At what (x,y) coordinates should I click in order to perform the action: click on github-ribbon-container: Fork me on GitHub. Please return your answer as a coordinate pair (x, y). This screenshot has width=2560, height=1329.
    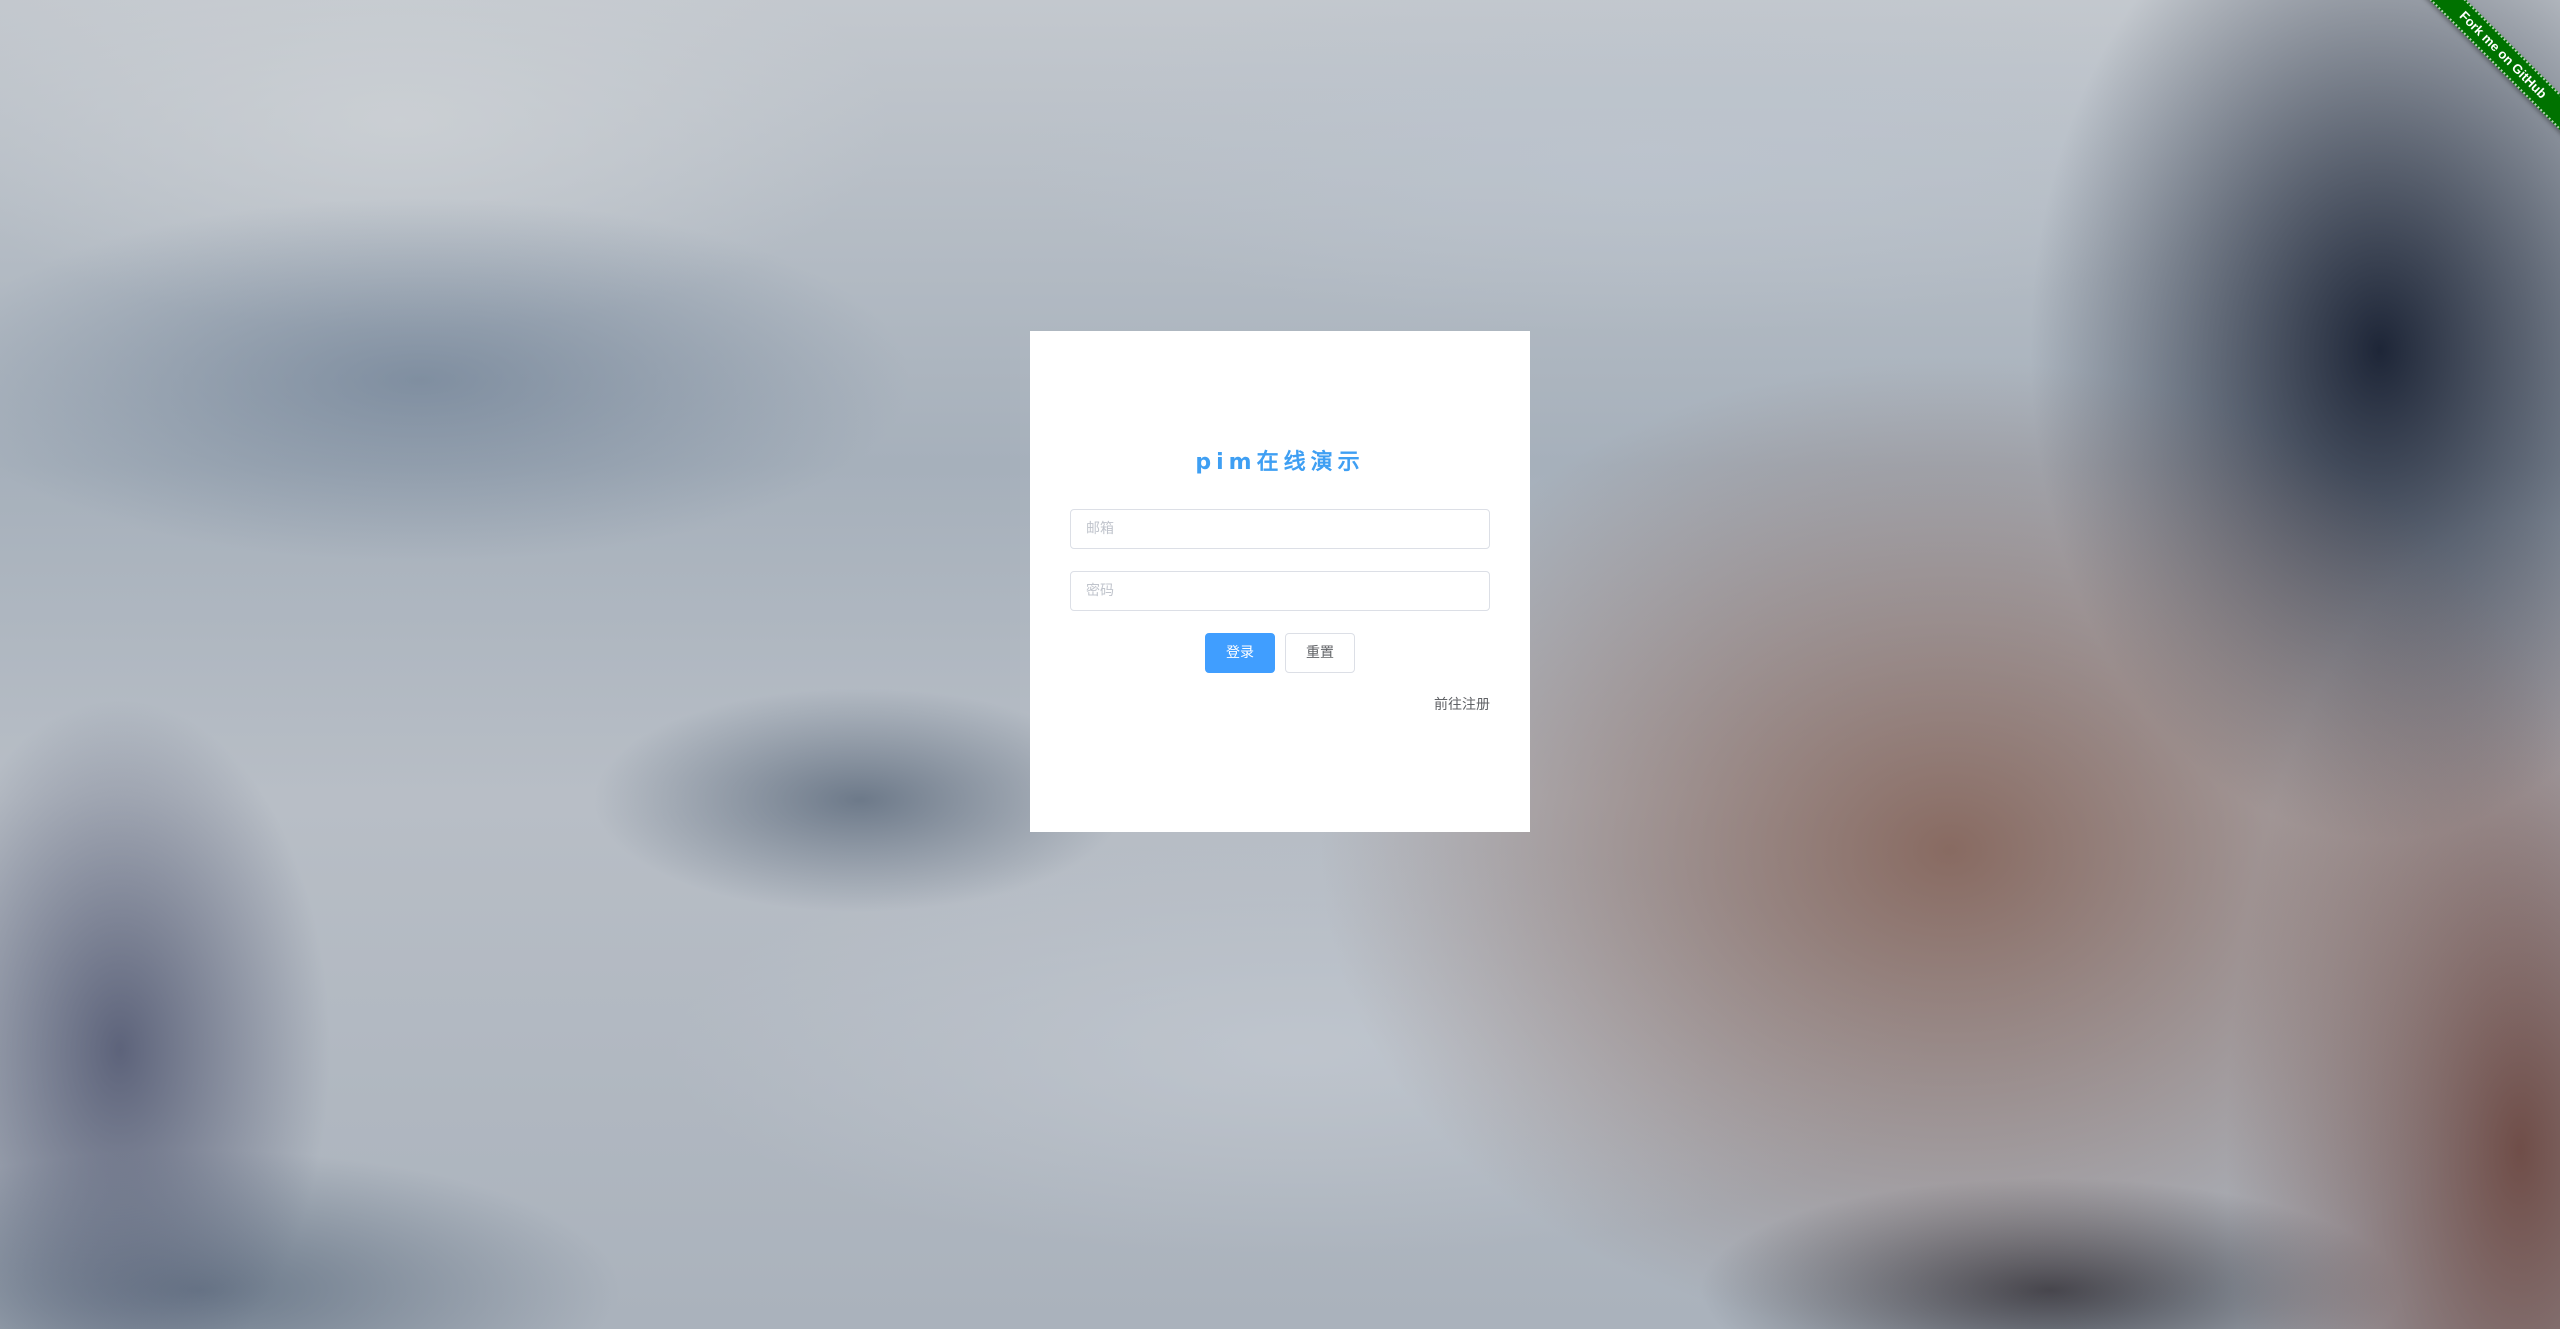
    Looking at the image, I should click on (2485, 74).